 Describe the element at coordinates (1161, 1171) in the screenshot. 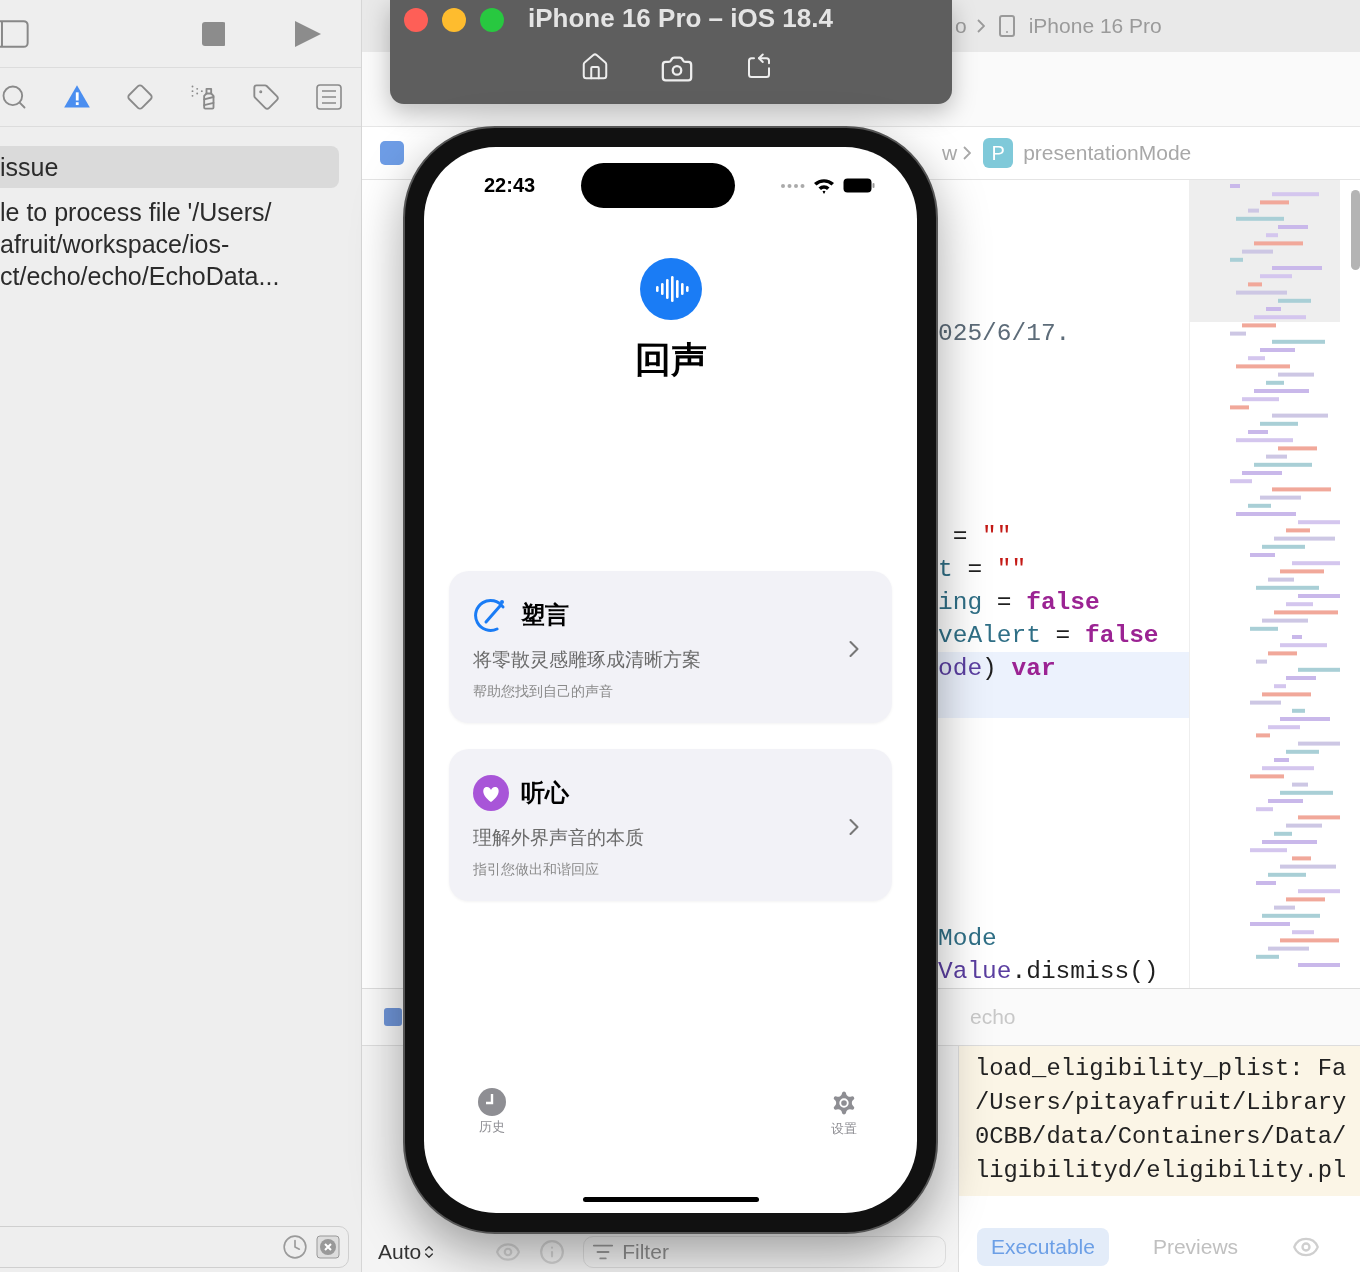

I see `console-line: ligibilityd/eligibility.pl` at that location.